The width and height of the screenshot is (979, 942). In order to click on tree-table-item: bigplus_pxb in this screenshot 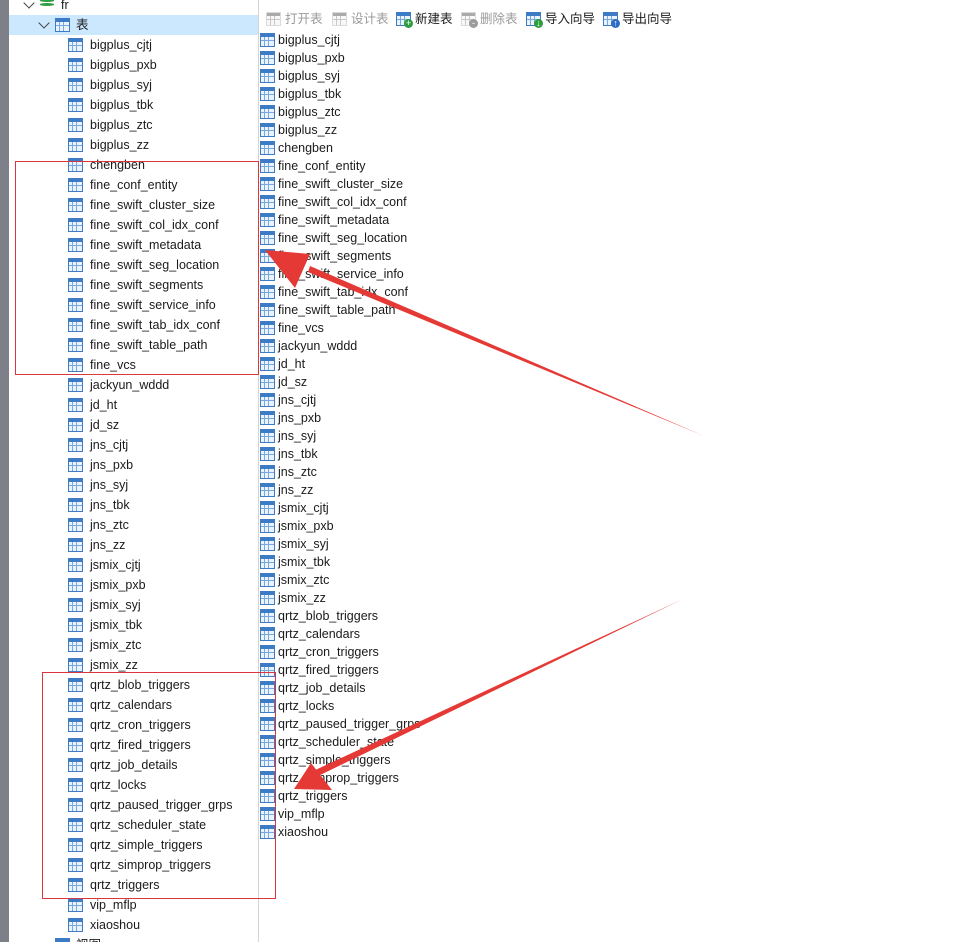, I will do `click(133, 65)`.